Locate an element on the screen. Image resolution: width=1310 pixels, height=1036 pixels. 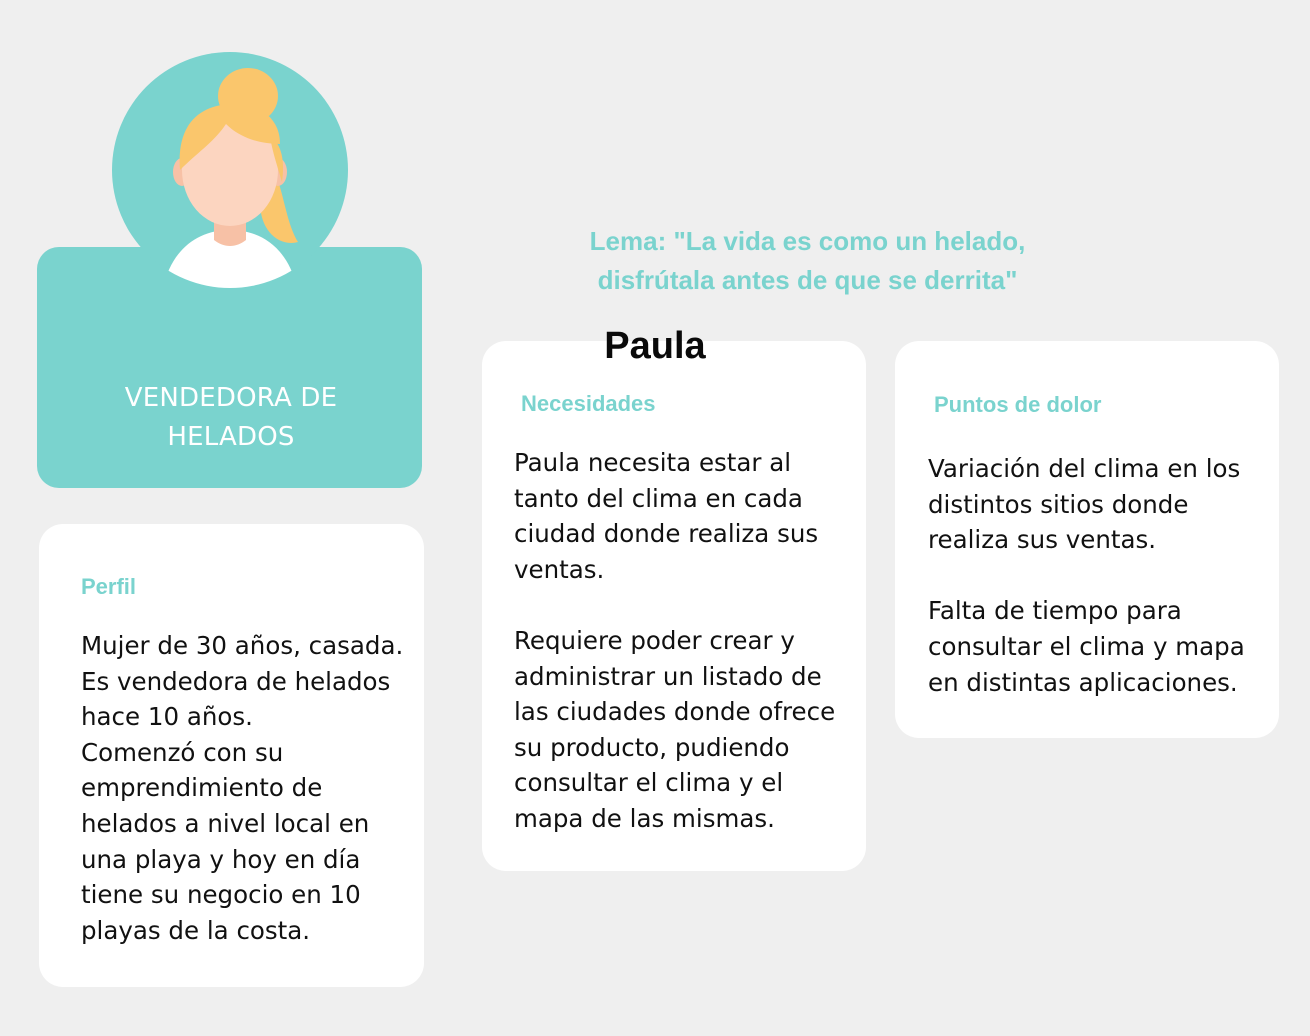
persona-role: VENDEDORA DE HELADOS is located at coordinates (231, 418).